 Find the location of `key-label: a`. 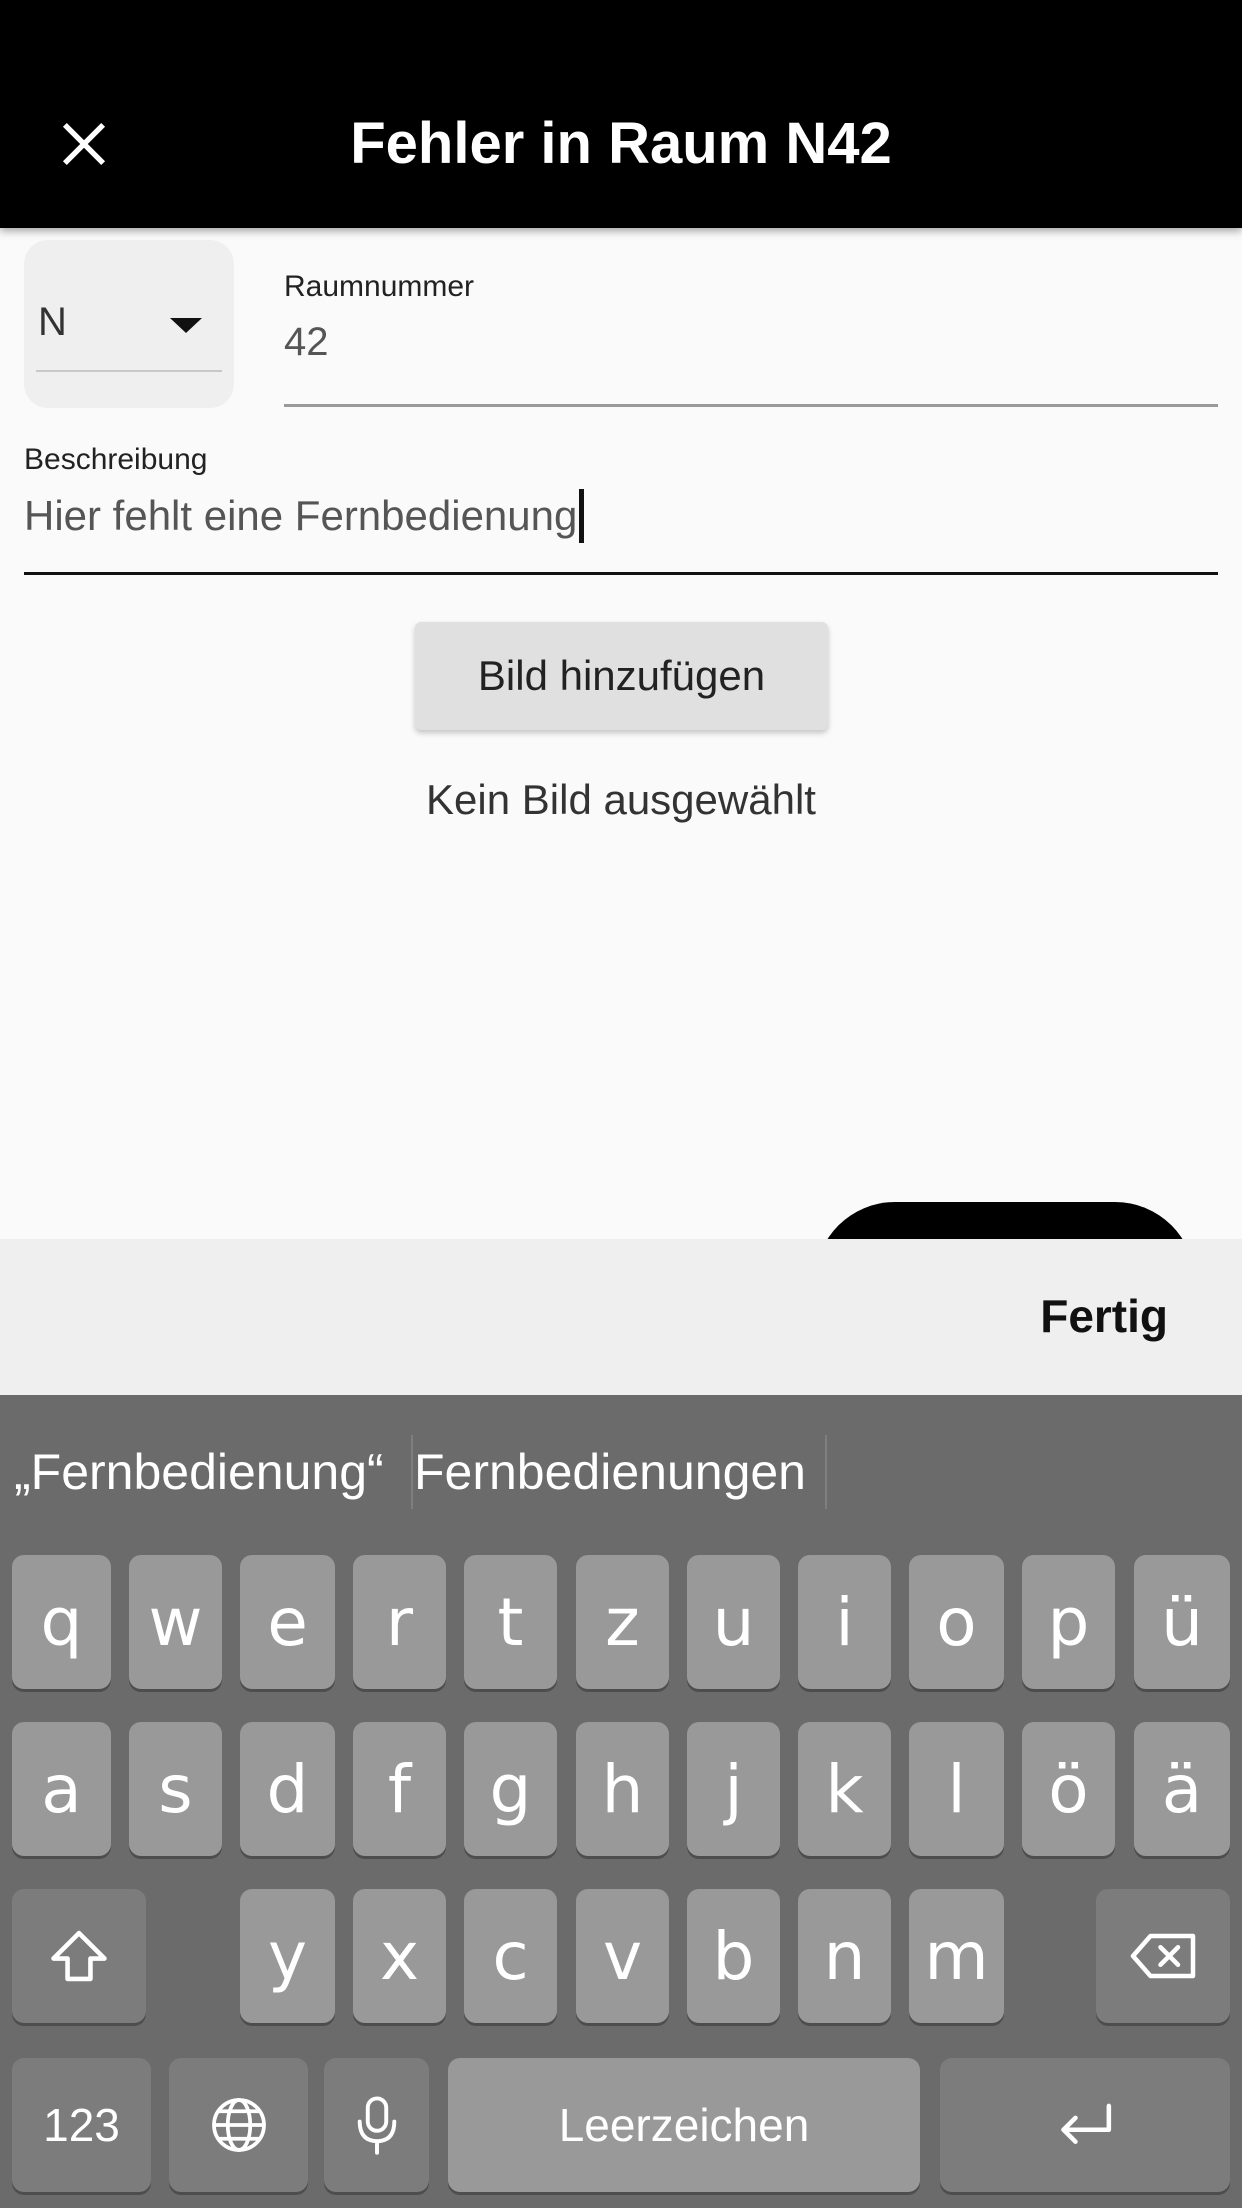

key-label: a is located at coordinates (61, 1789).